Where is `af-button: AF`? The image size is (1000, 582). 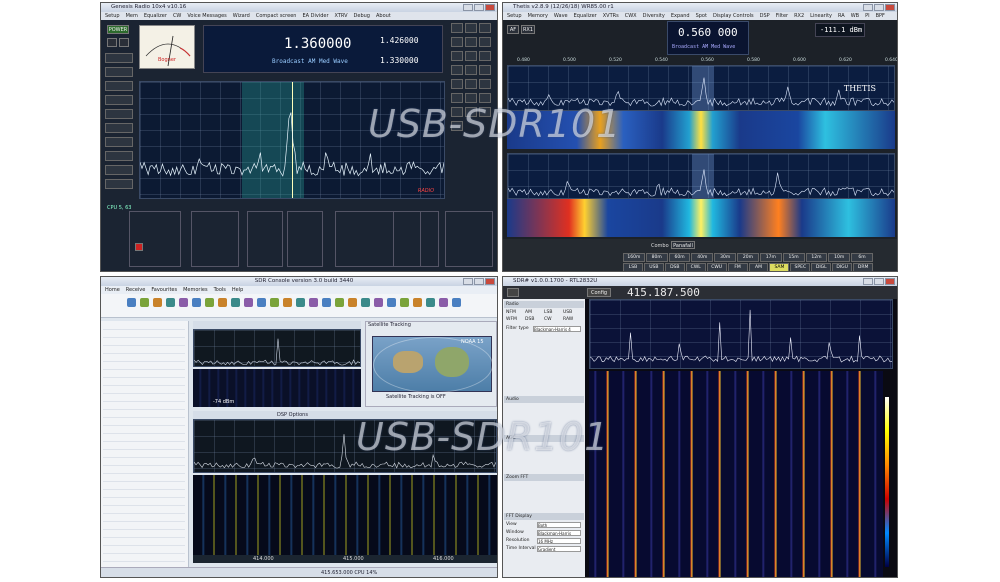
af-button: AF is located at coordinates (513, 29).